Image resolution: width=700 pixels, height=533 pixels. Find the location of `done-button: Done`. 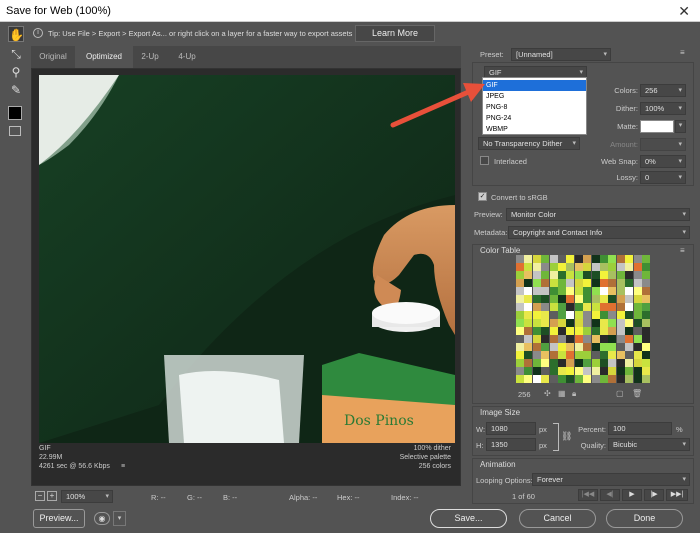

done-button: Done is located at coordinates (644, 518).